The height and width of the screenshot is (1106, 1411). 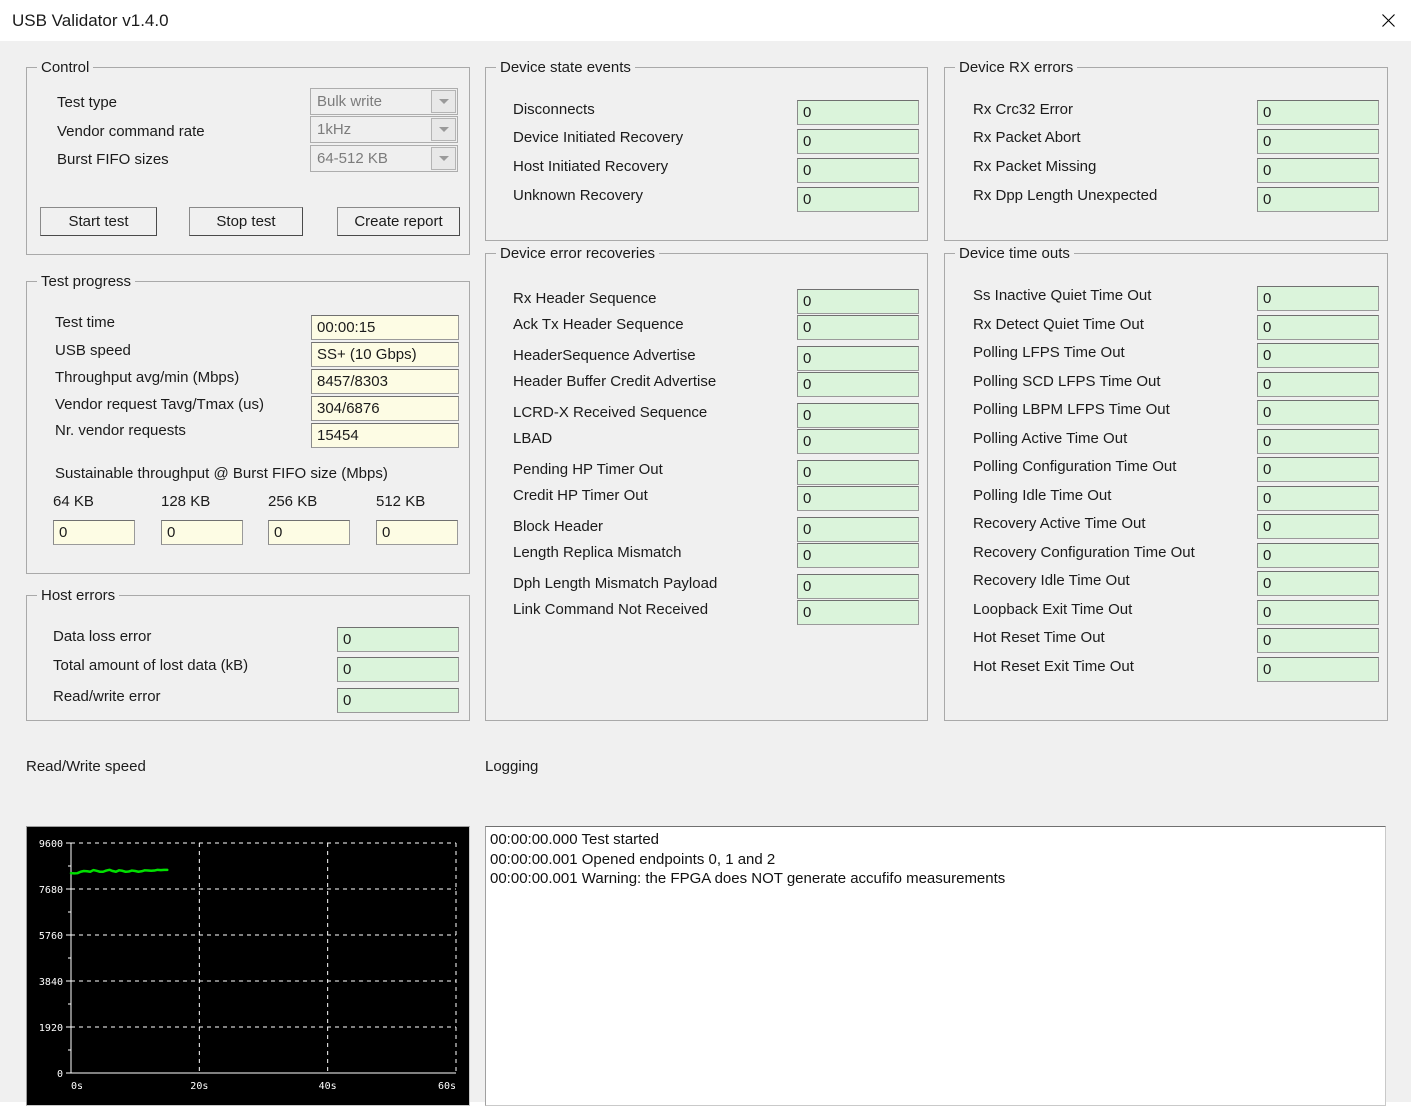 I want to click on logging-heading: Logging, so click(x=512, y=766).